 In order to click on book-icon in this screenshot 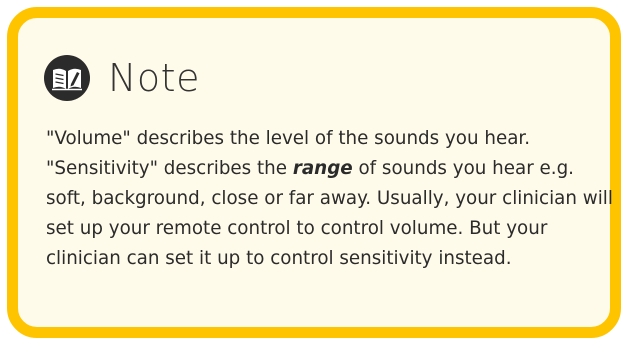, I will do `click(67, 78)`.